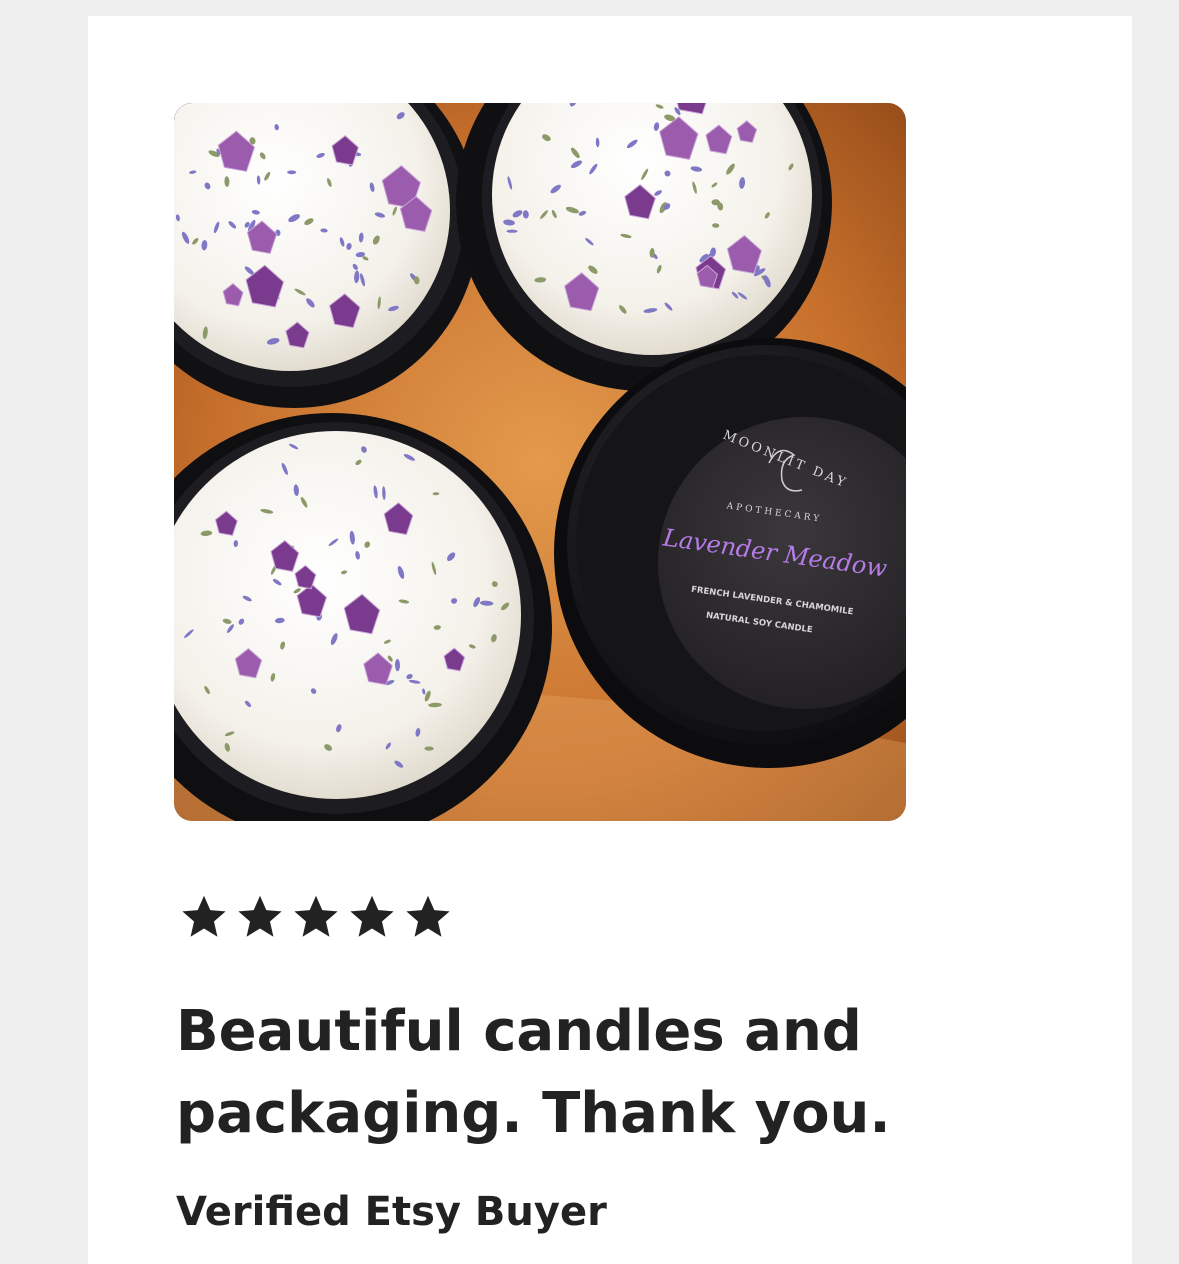 This screenshot has height=1264, width=1179. Describe the element at coordinates (533, 1113) in the screenshot. I see `review-title-line2: packaging. Thank you.` at that location.